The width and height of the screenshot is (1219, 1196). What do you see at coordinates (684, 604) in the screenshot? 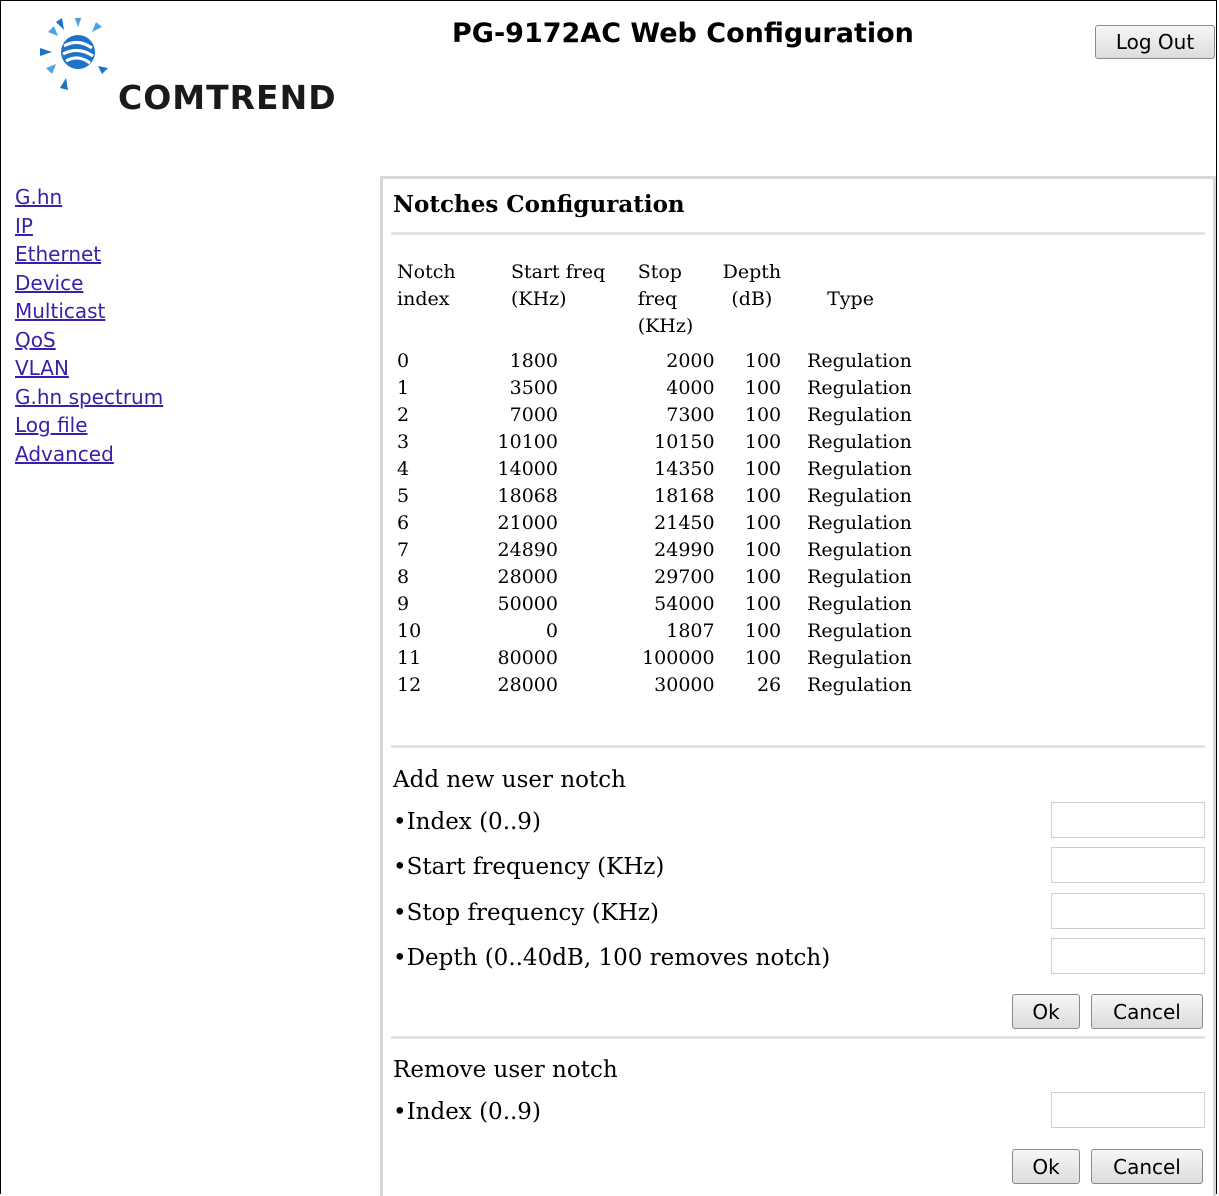
I see `table-cell: 54000` at bounding box center [684, 604].